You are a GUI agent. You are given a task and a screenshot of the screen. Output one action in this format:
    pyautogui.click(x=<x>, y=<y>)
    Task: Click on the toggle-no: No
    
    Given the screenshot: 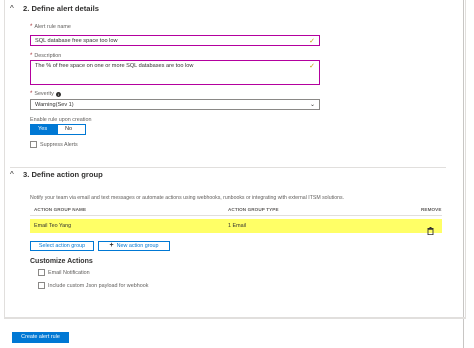 What is the action you would take?
    pyautogui.click(x=71, y=129)
    